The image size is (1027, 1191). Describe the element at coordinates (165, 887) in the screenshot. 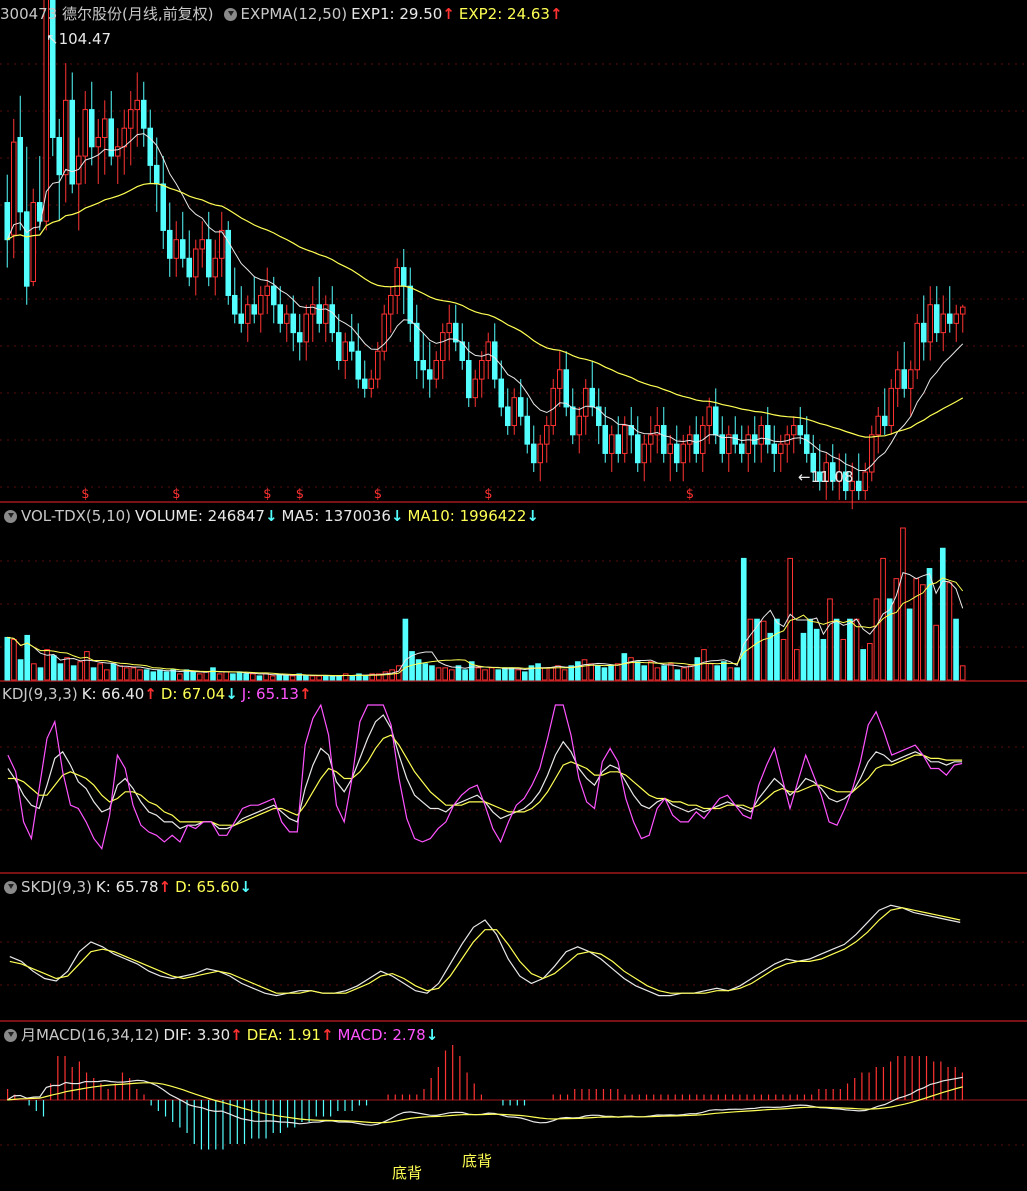

I see `up-arrow-icon: ↑` at that location.